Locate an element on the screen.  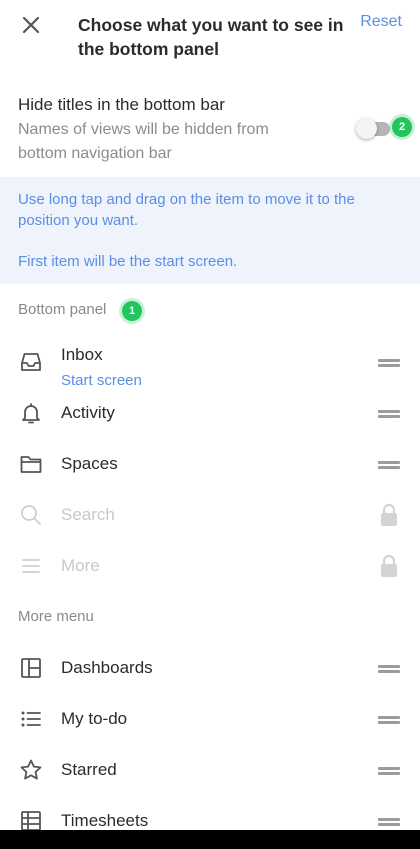
star-icon is located at coordinates (31, 770).